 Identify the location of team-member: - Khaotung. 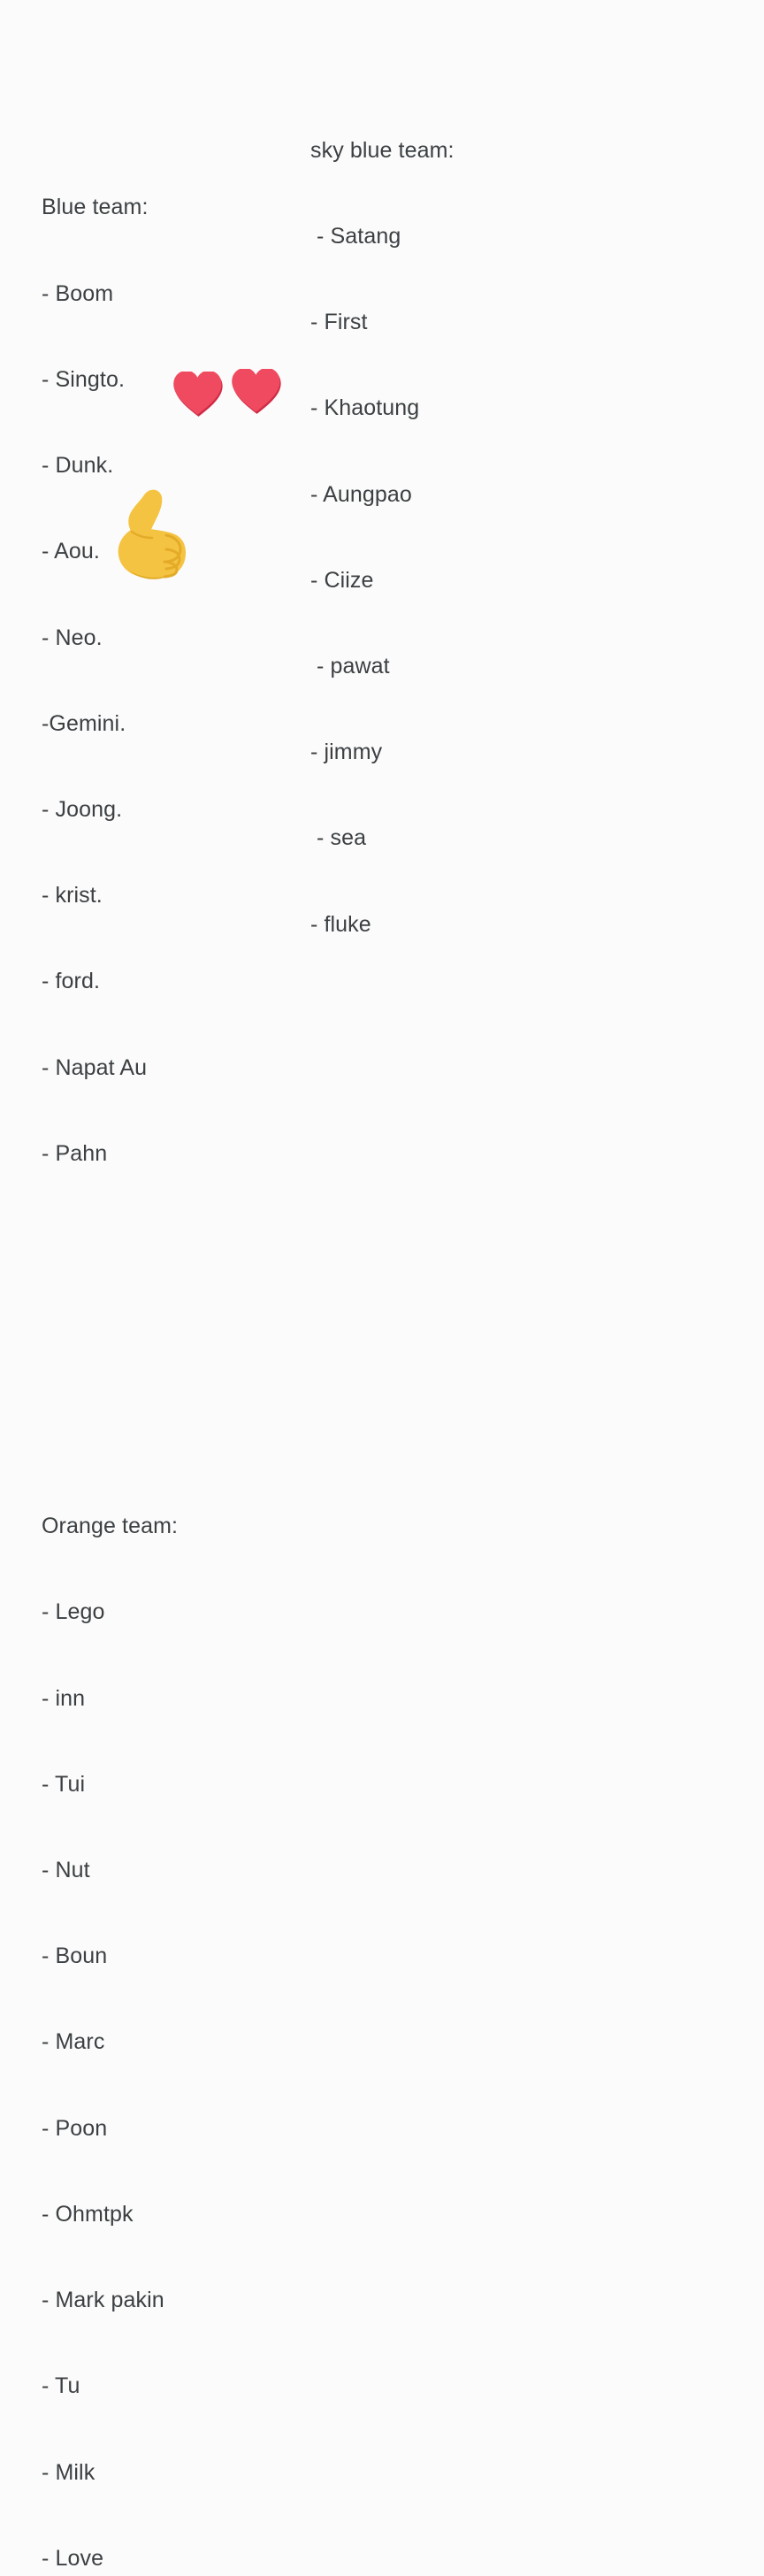
(365, 408).